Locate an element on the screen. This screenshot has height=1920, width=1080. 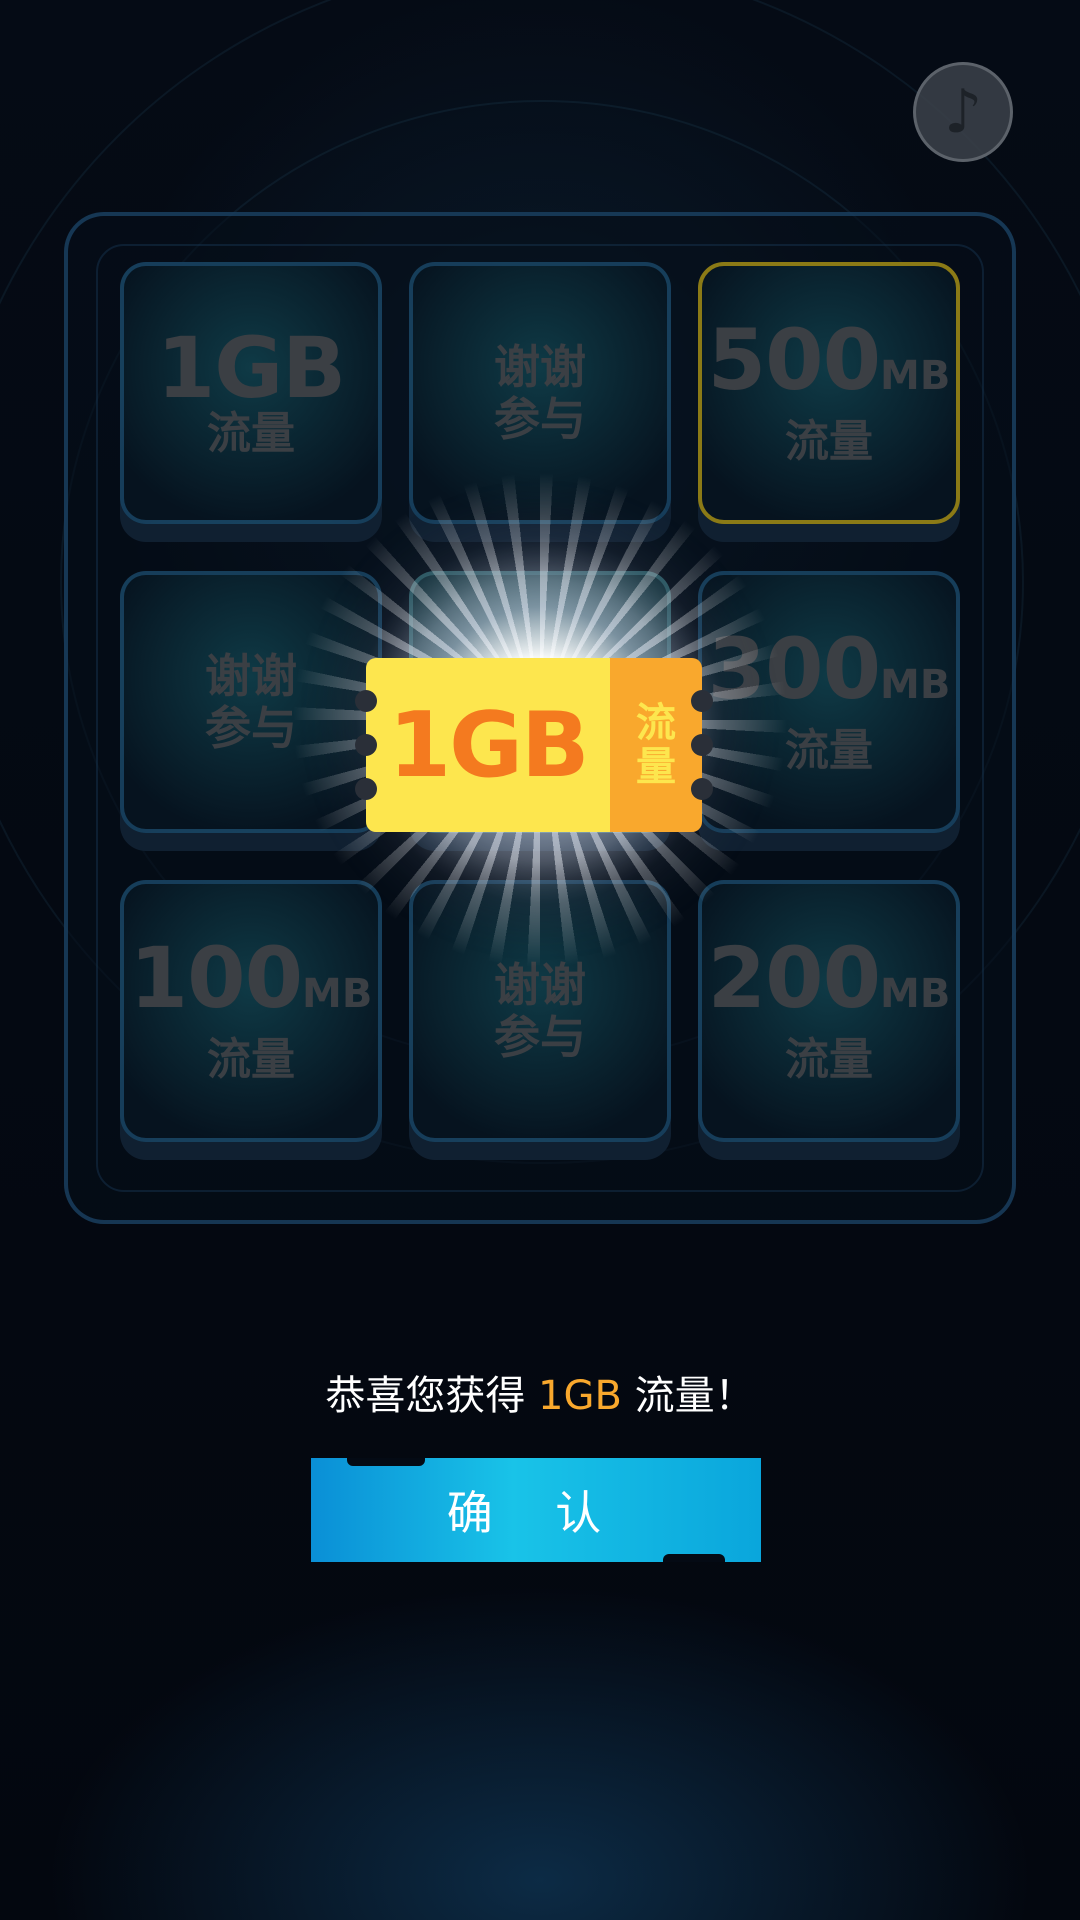
music-note-icon: ♪ is located at coordinates (963, 112).